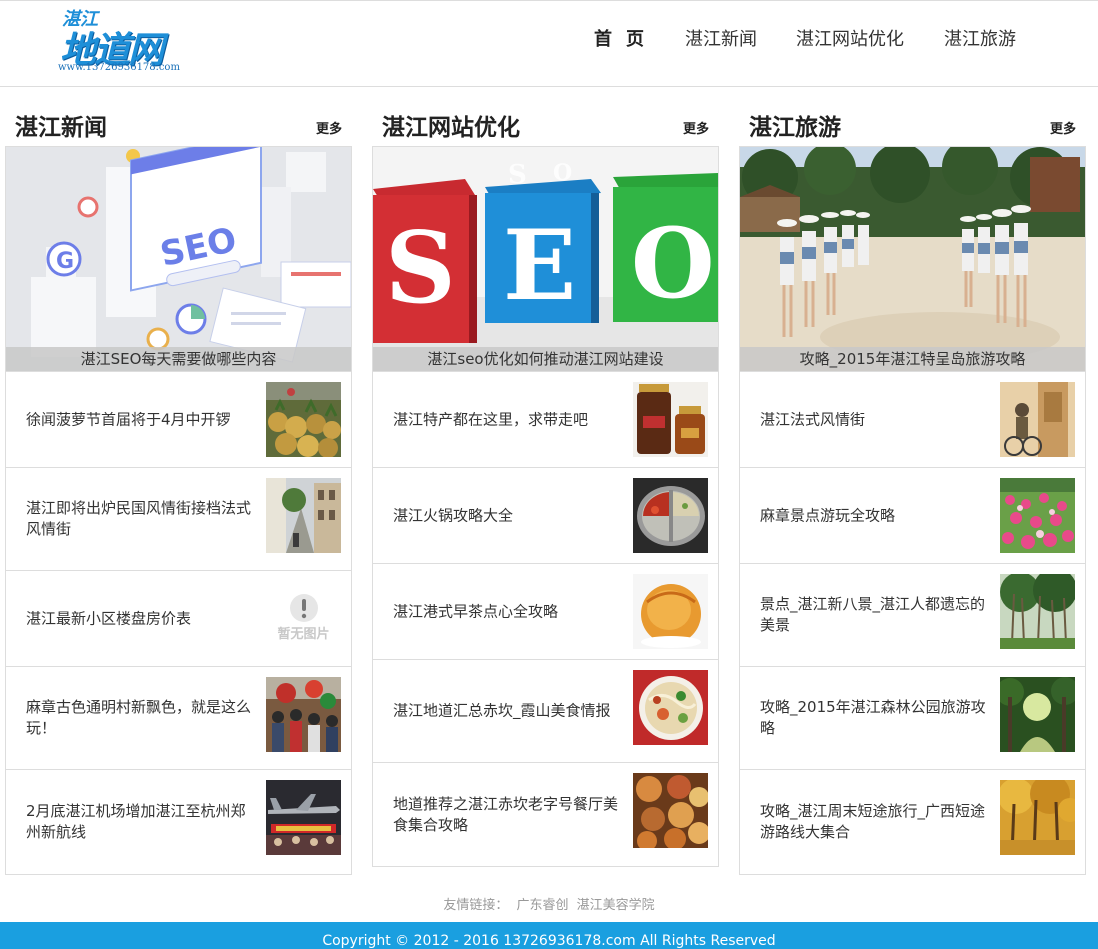 The width and height of the screenshot is (1098, 949). Describe the element at coordinates (128, 419) in the screenshot. I see `item-title: 徐闻菠萝节首届将于4月中开锣` at that location.